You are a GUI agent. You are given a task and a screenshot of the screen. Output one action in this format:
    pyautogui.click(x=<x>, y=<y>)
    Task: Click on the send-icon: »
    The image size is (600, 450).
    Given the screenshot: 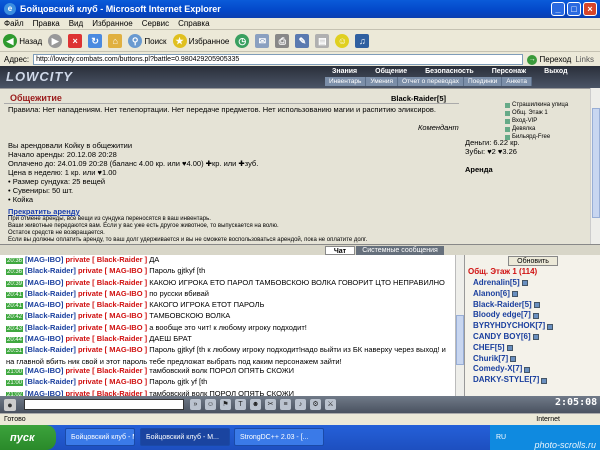 What is the action you would take?
    pyautogui.click(x=195, y=404)
    